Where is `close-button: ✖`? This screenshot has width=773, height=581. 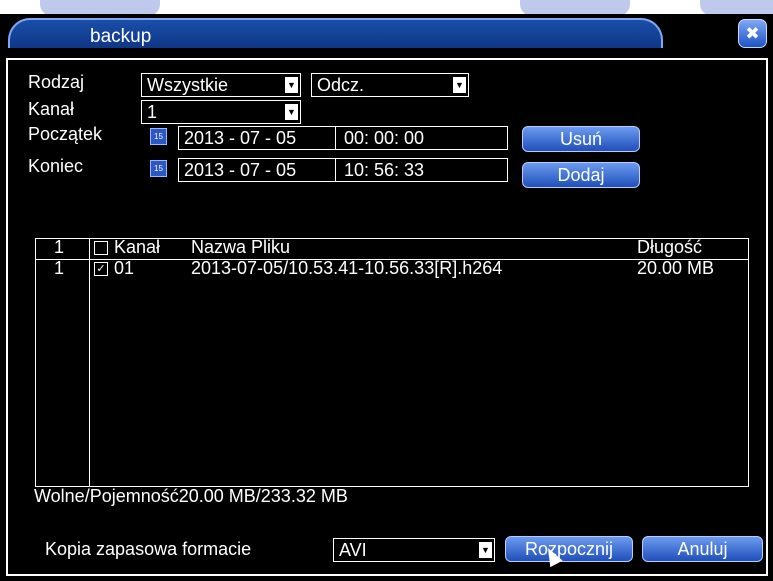 close-button: ✖ is located at coordinates (752, 33).